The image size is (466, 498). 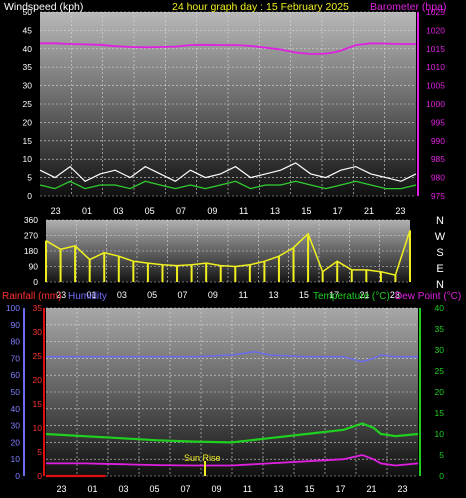 What do you see at coordinates (439, 269) in the screenshot?
I see `compass-label: E` at bounding box center [439, 269].